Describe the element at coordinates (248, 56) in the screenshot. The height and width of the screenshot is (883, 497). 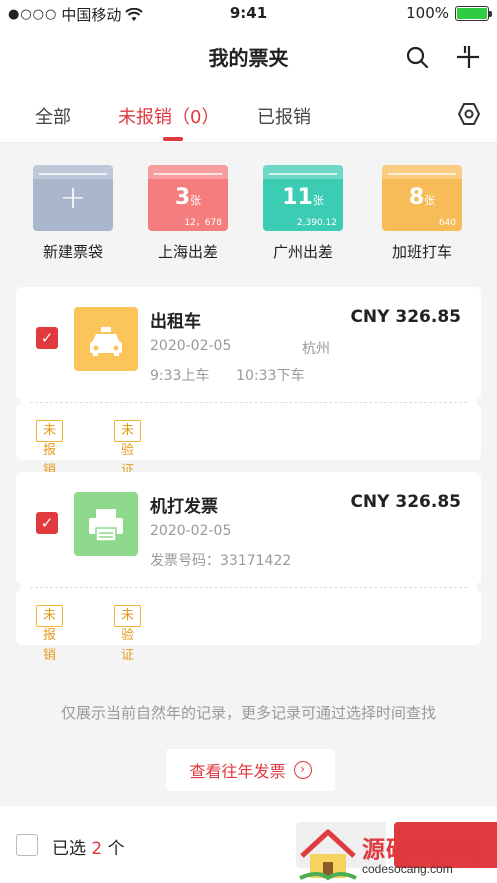
I see `nav-bar: 我的票夹` at that location.